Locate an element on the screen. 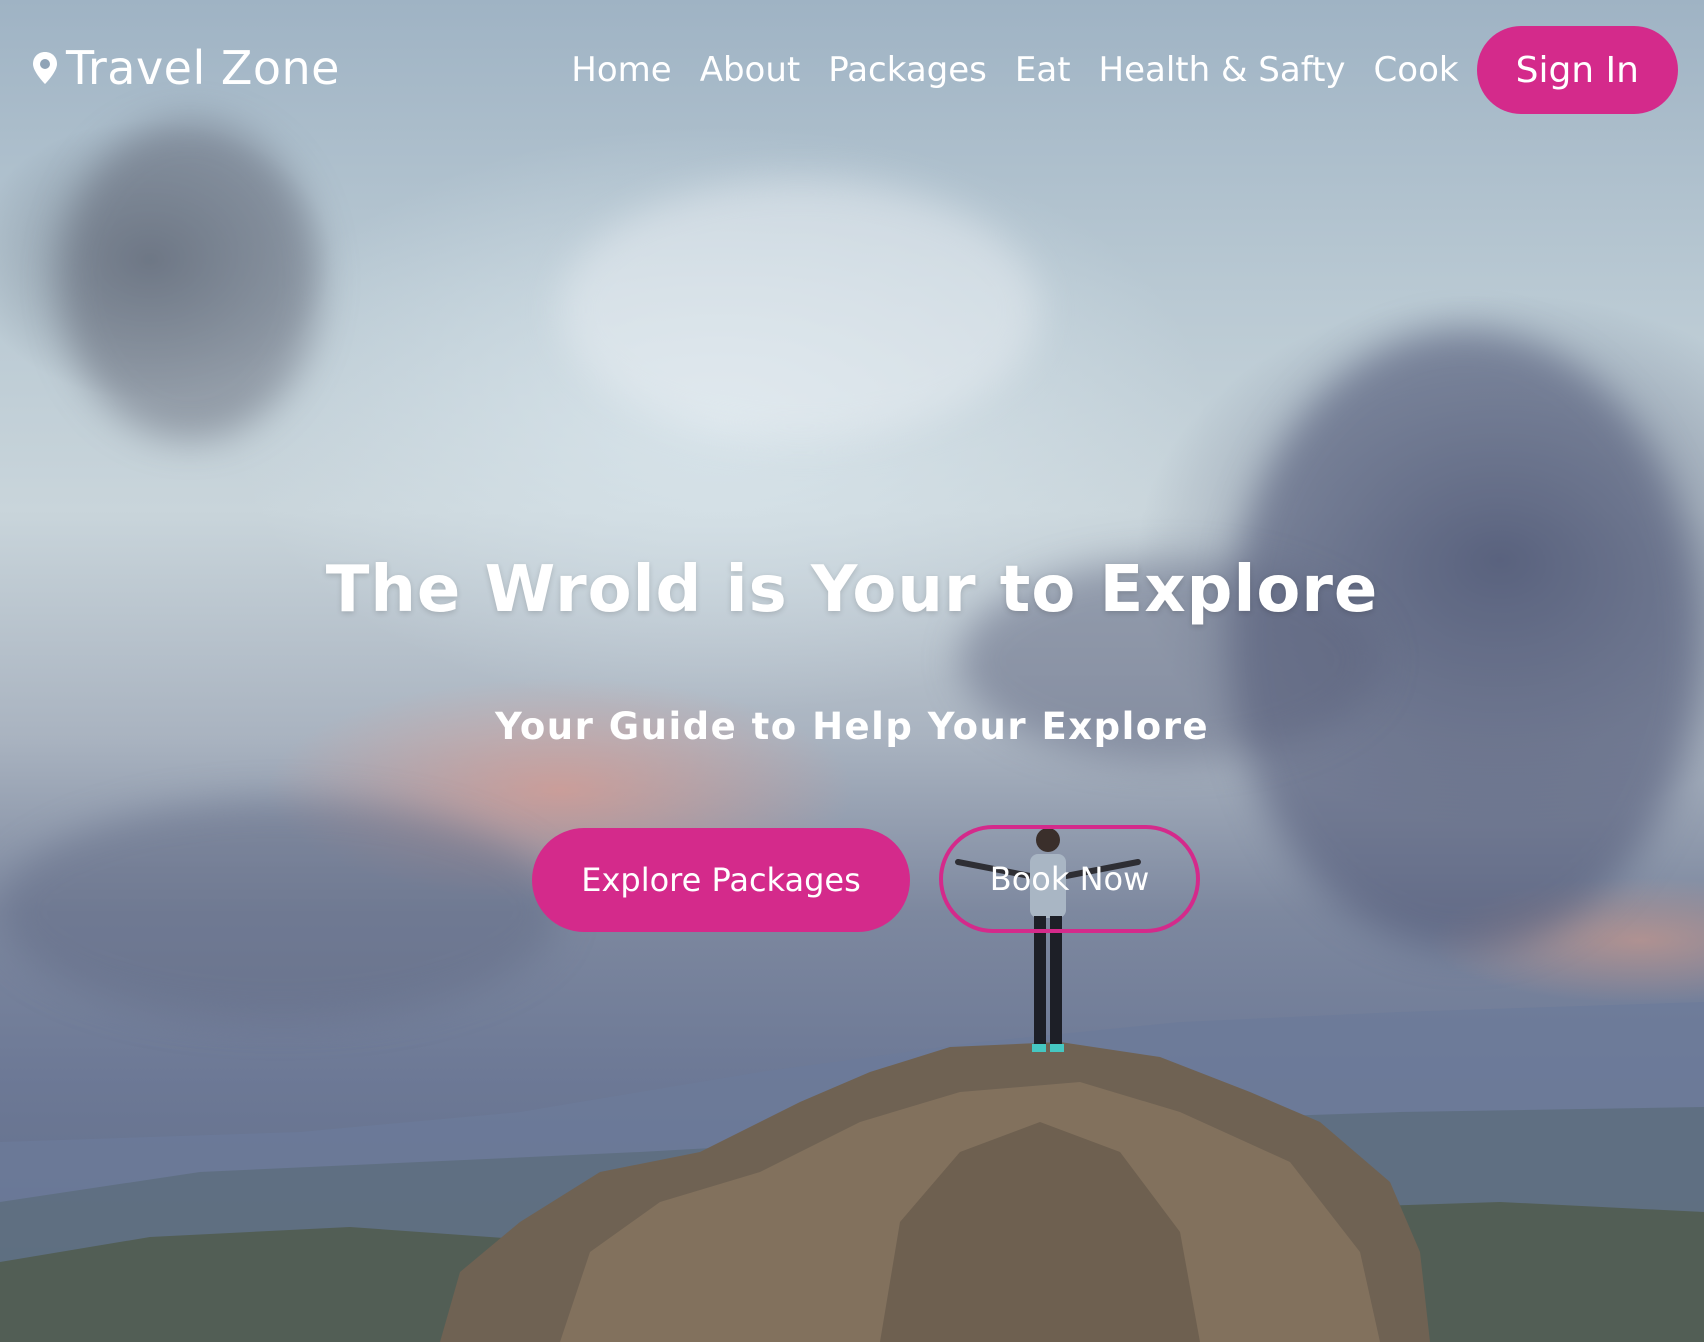 The image size is (1704, 1342). nav-item-cook: Cook is located at coordinates (1416, 70).